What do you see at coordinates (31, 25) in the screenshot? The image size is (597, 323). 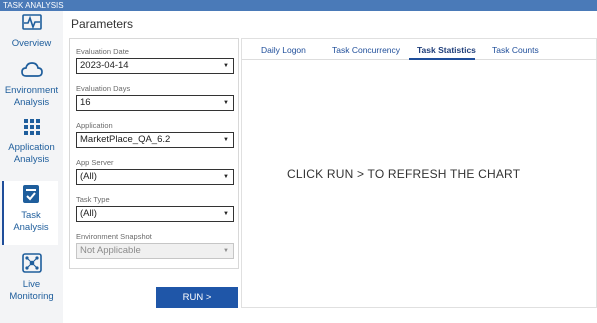 I see `pulse-chart-icon` at bounding box center [31, 25].